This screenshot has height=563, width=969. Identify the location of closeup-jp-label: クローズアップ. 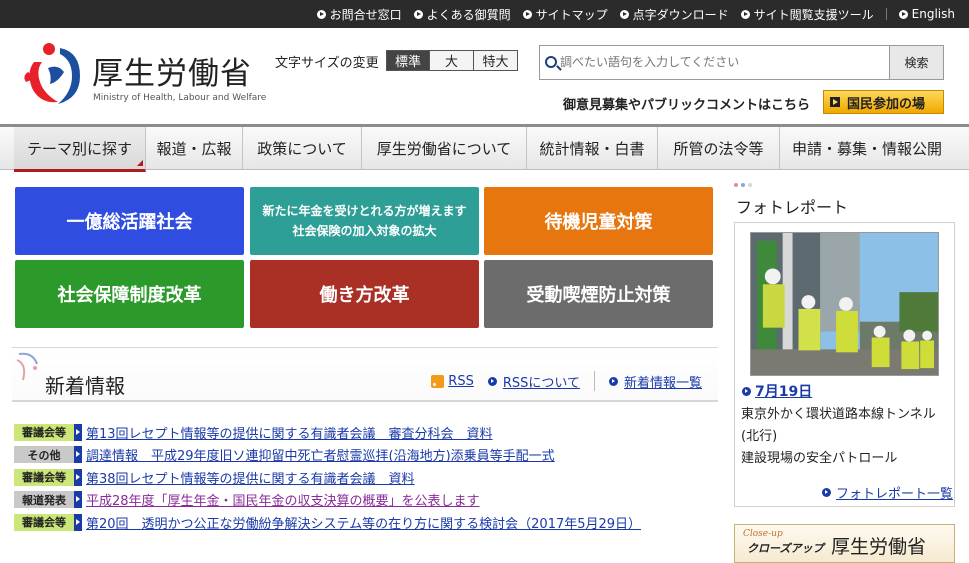
(785, 548).